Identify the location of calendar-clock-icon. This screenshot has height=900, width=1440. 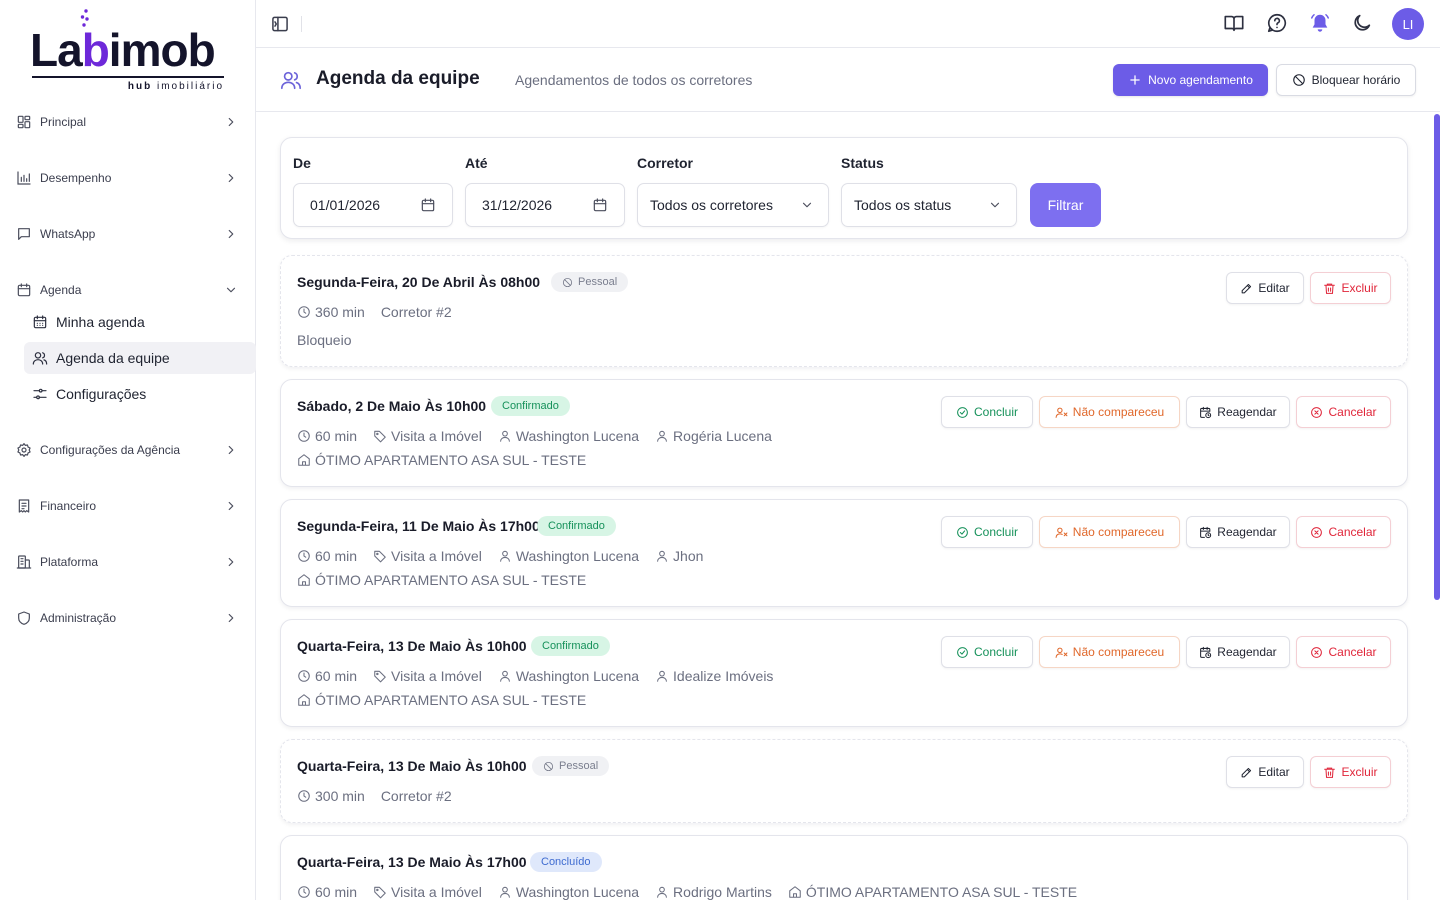
(1205, 532).